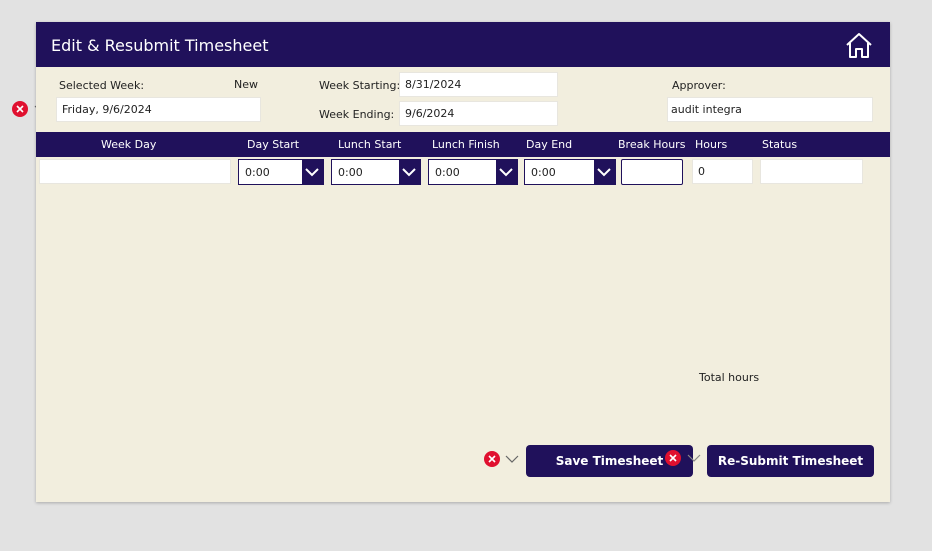  I want to click on approver-label: Approver:, so click(699, 85).